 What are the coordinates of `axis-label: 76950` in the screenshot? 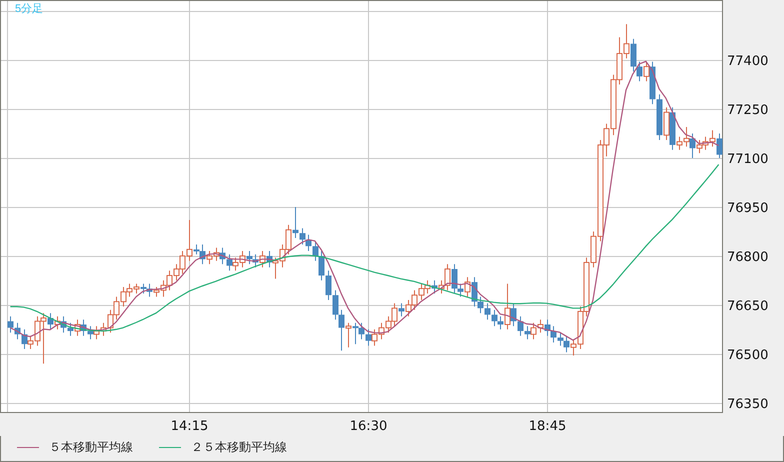 It's located at (747, 208).